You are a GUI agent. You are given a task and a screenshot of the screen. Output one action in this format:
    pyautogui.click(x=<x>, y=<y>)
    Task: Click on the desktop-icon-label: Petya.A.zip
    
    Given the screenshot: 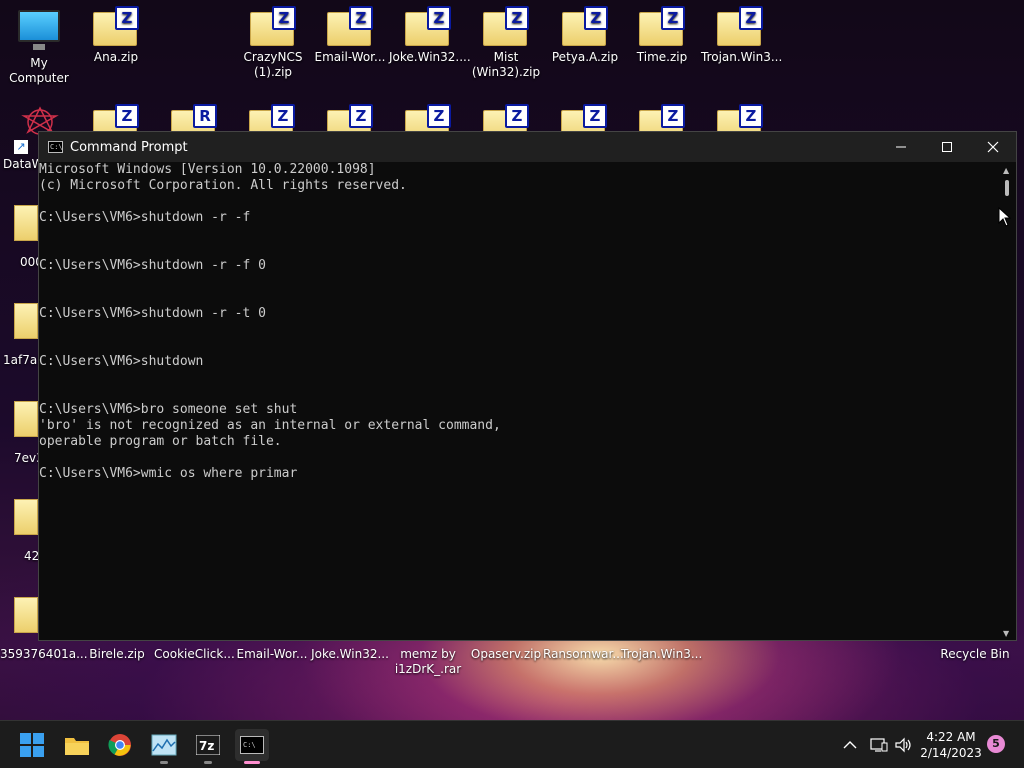 What is the action you would take?
    pyautogui.click(x=585, y=57)
    